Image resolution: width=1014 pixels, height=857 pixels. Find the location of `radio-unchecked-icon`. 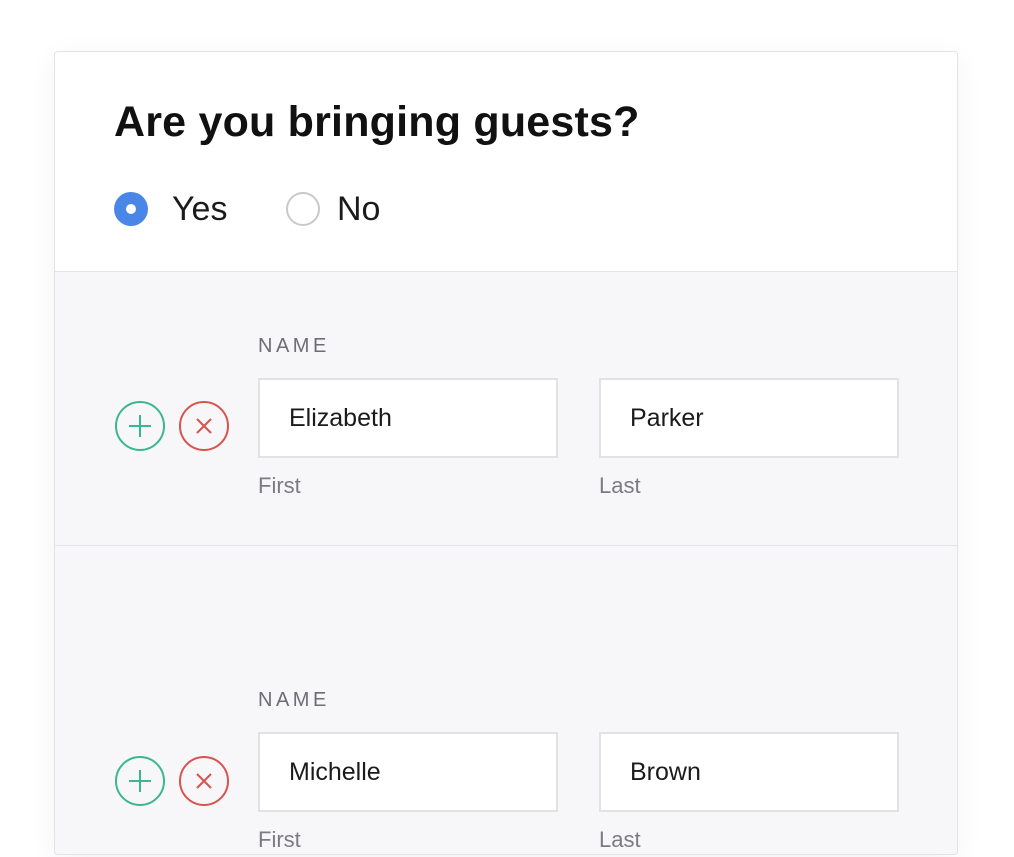

radio-unchecked-icon is located at coordinates (303, 209).